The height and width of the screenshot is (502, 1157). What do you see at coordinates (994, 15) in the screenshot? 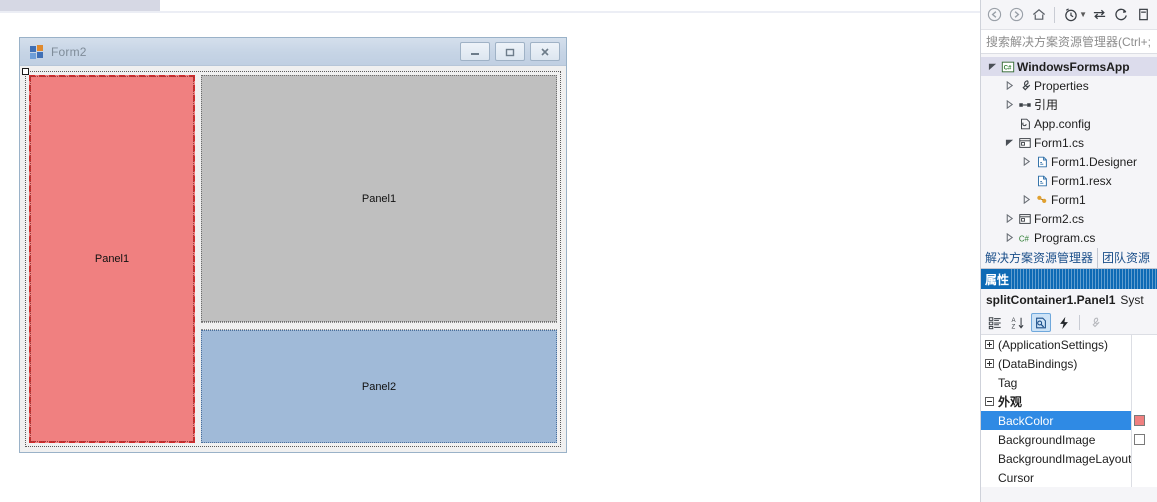
I see `back-icon` at bounding box center [994, 15].